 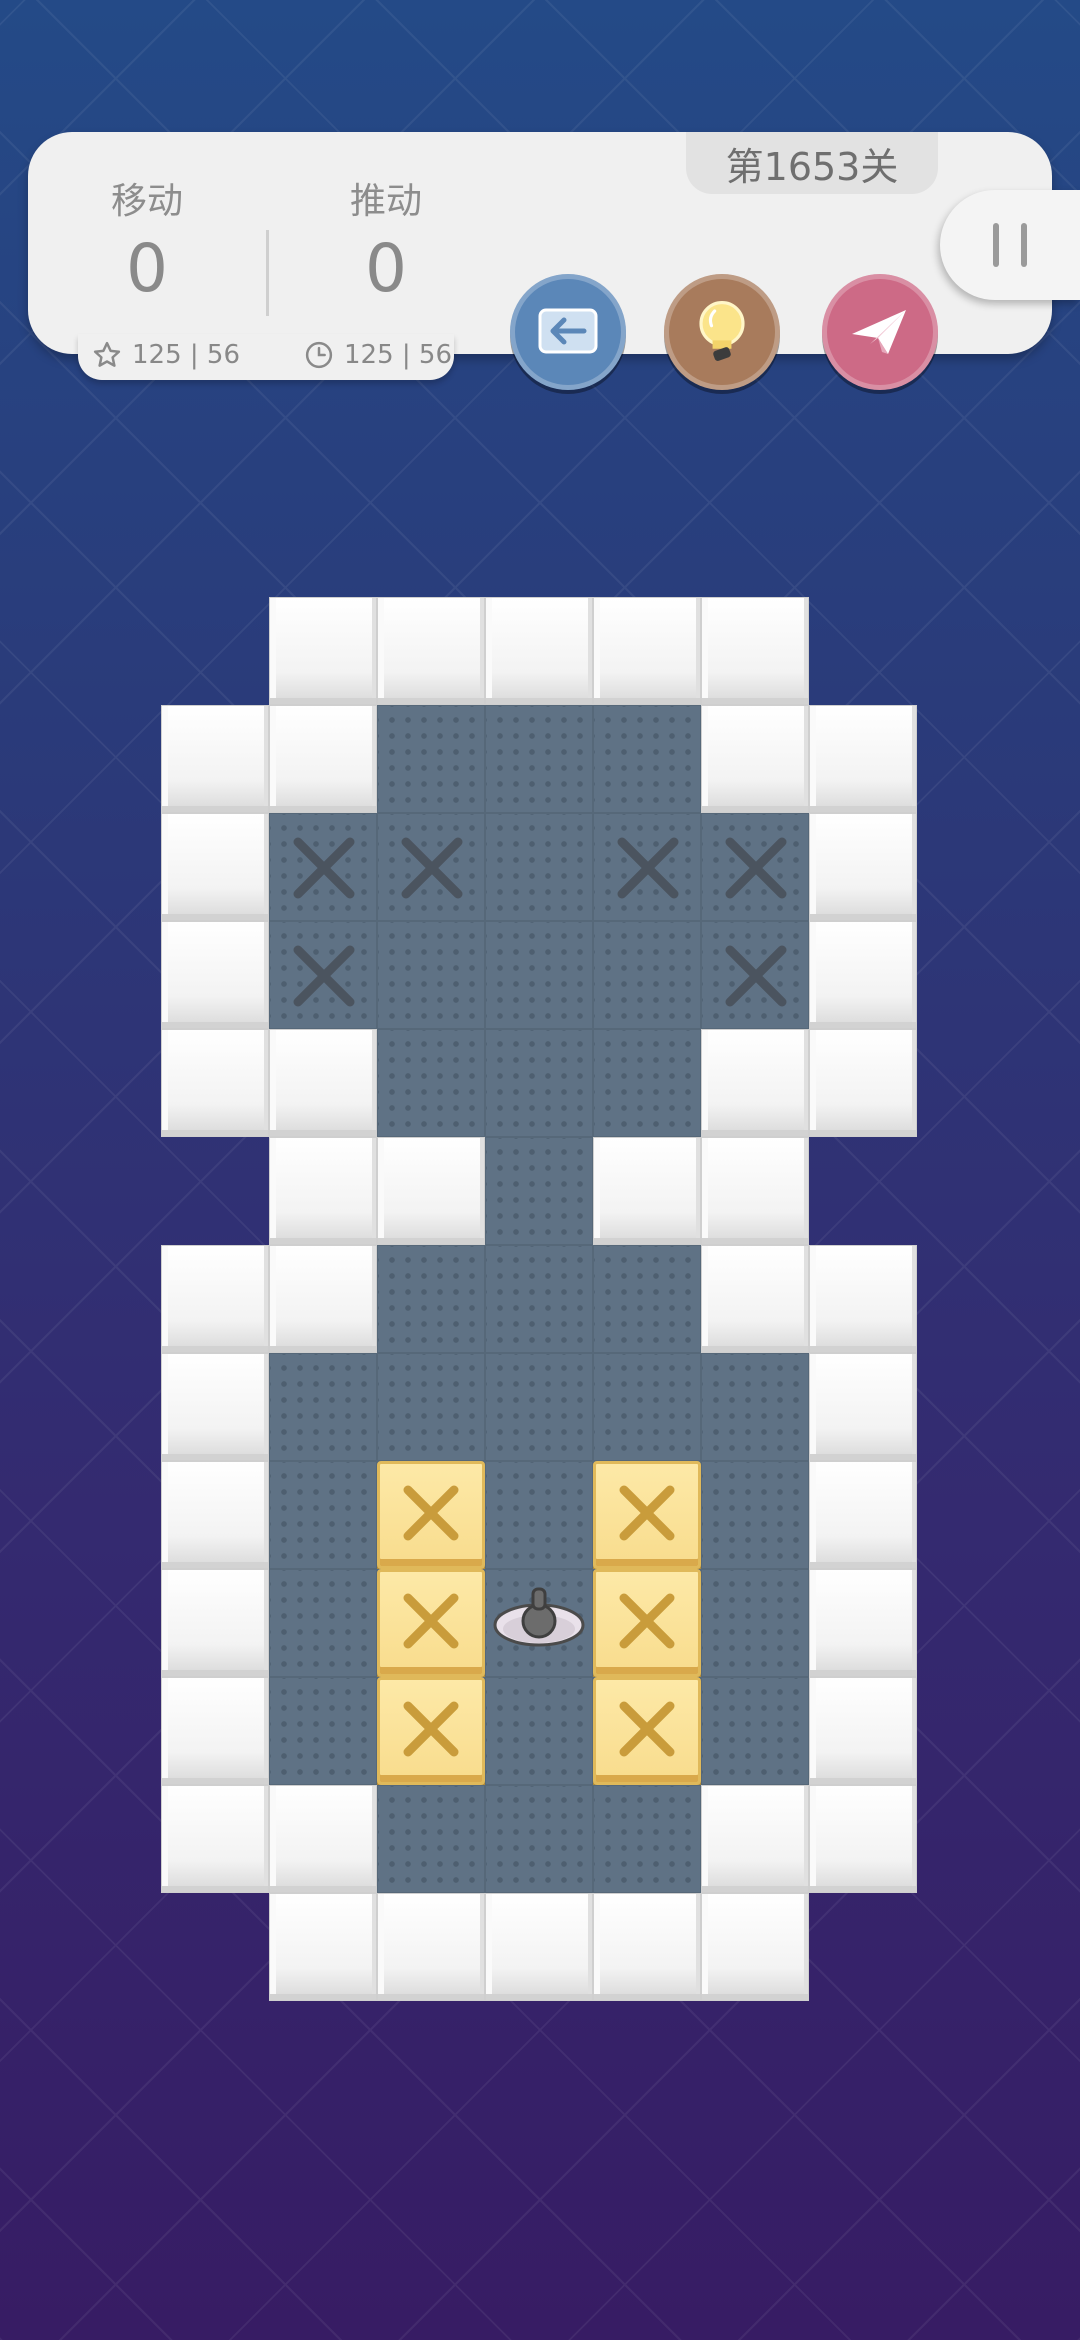 What do you see at coordinates (539, 1617) in the screenshot?
I see `player-icon` at bounding box center [539, 1617].